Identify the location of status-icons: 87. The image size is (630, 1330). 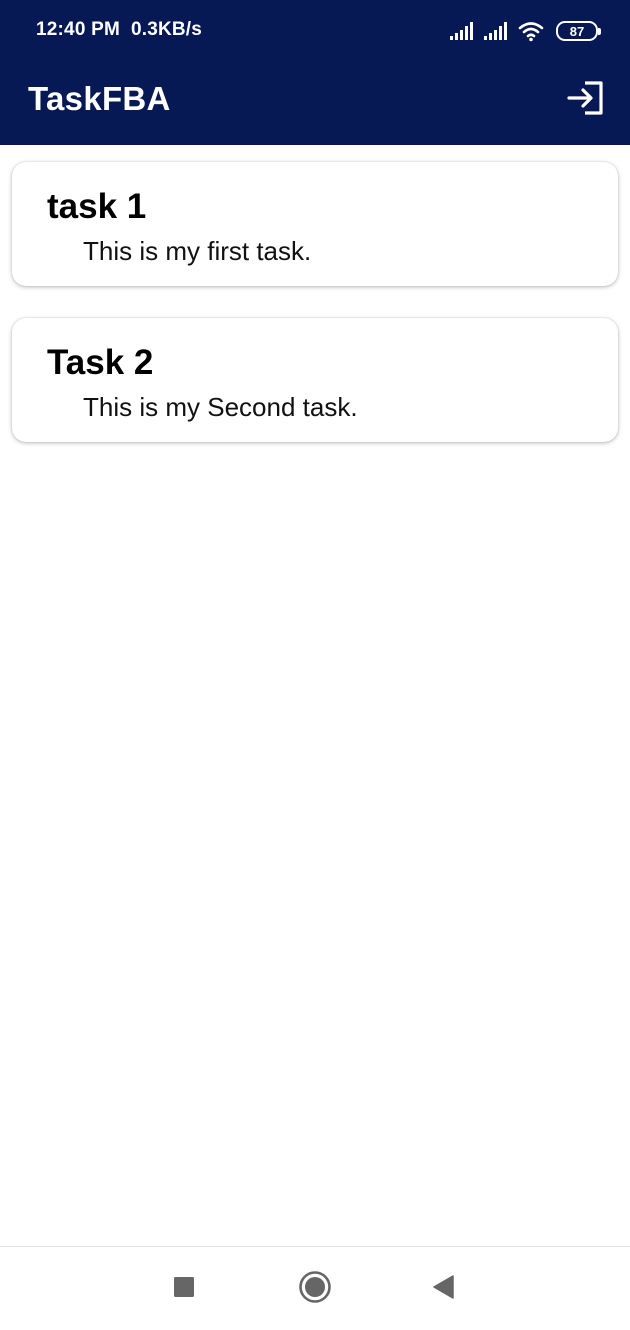
(525, 31).